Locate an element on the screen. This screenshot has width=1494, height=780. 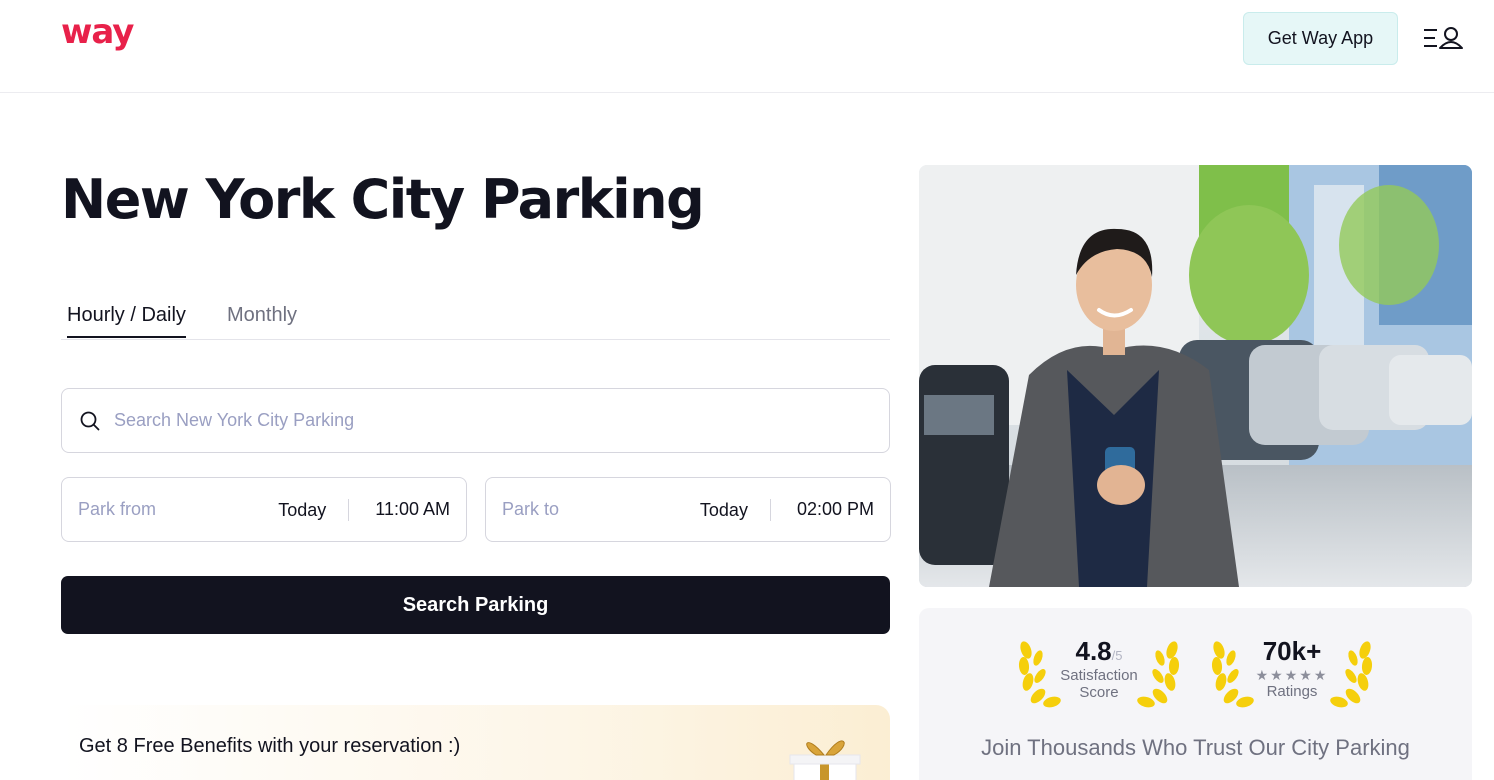
tab-monthly: Monthly is located at coordinates (262, 320).